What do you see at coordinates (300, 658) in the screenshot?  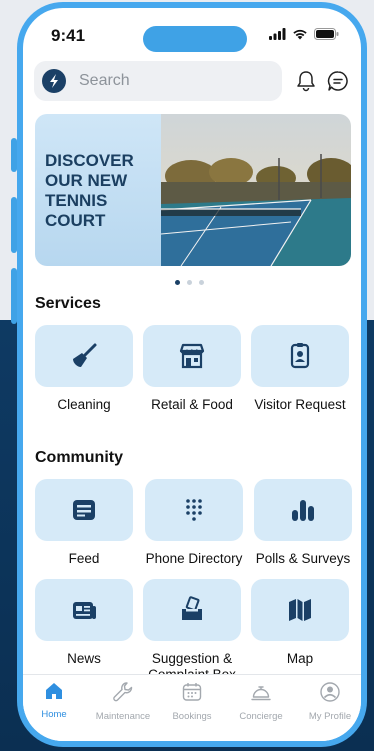 I see `community-label: Map` at bounding box center [300, 658].